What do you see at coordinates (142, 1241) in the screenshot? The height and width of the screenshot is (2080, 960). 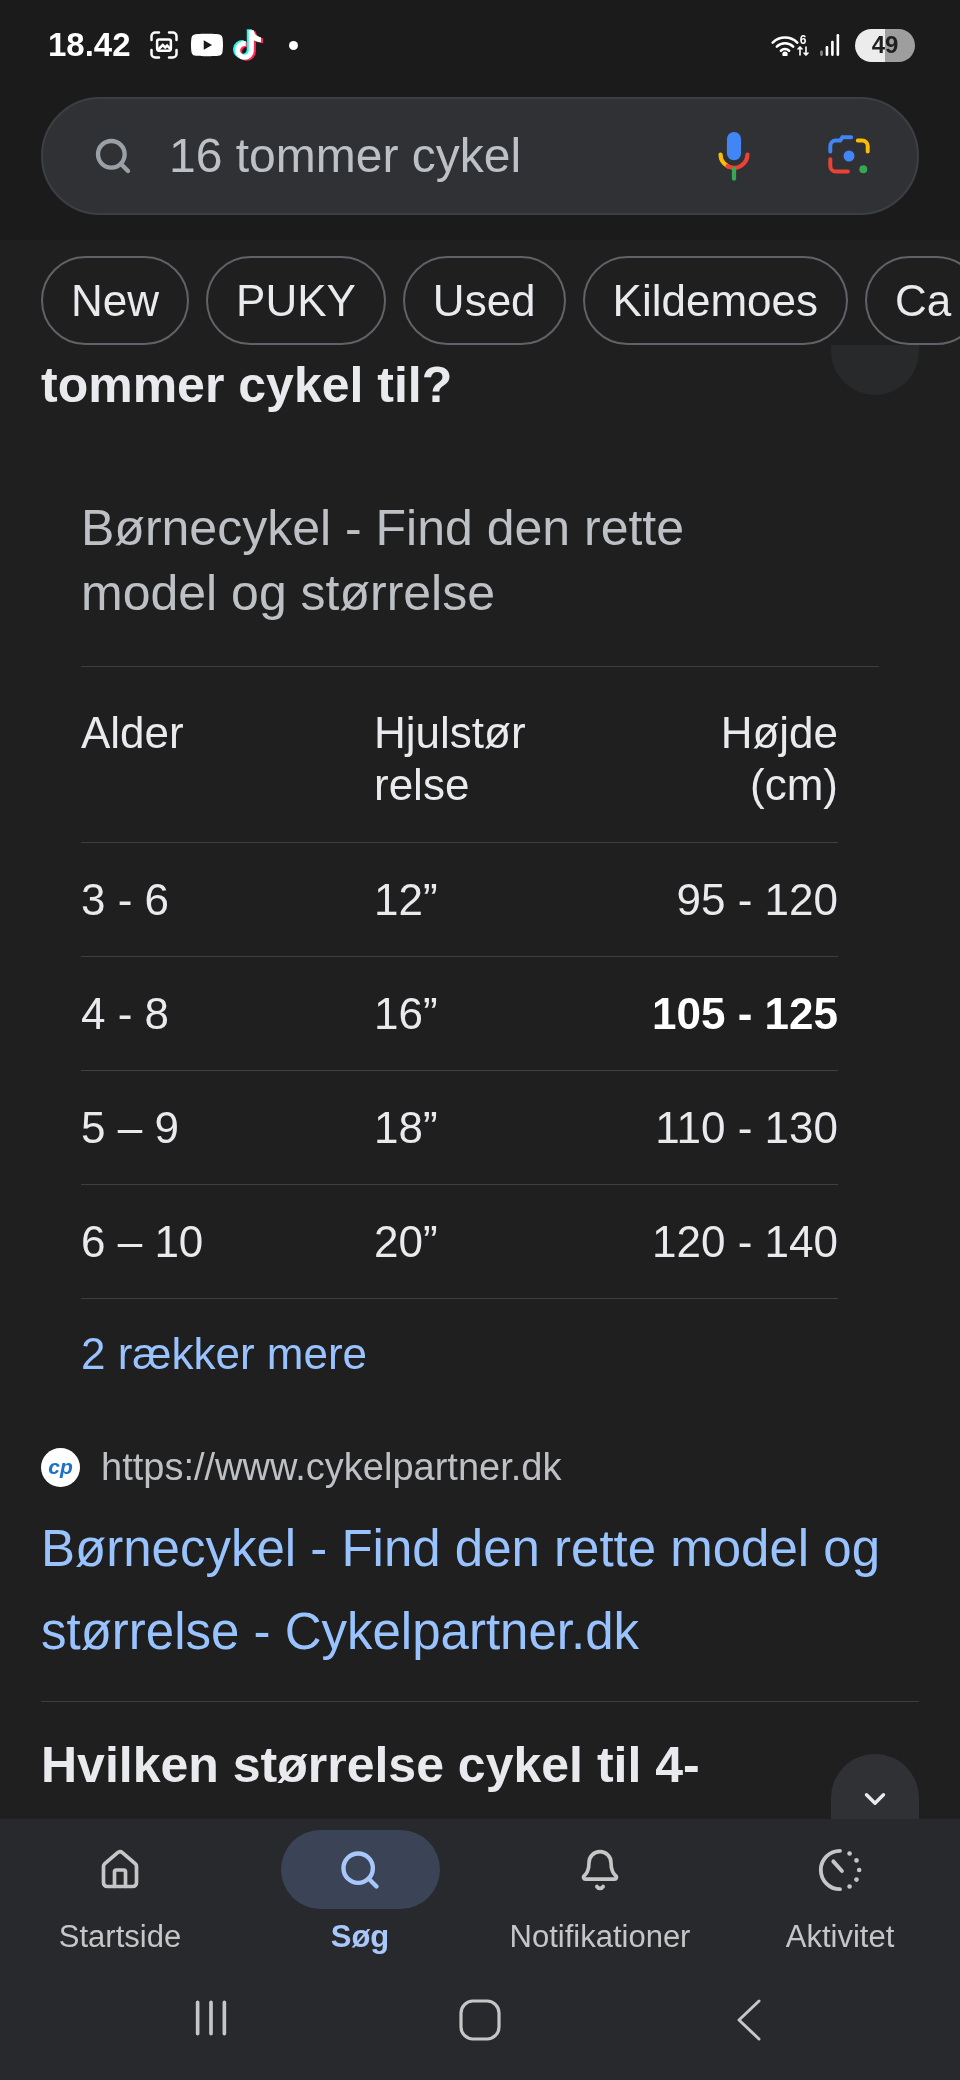 I see `table-cell: 6 – 10` at bounding box center [142, 1241].